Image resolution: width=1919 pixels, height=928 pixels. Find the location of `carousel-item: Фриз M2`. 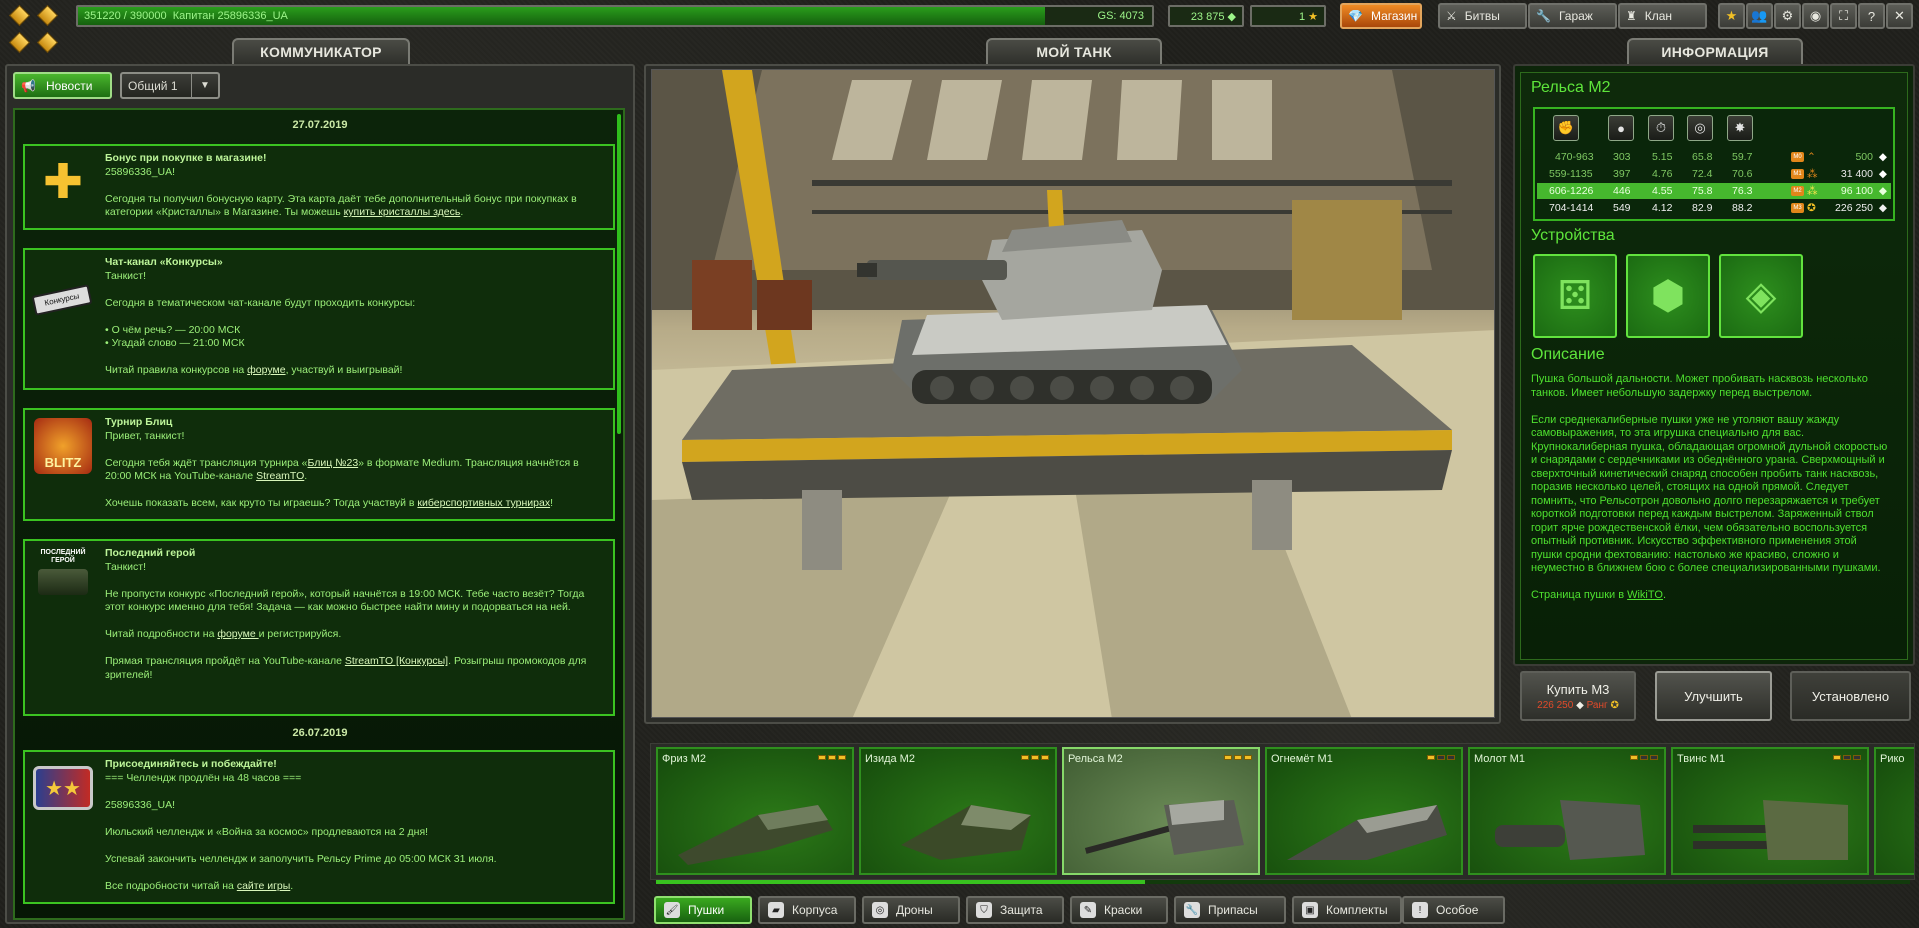

carousel-item: Фриз M2 is located at coordinates (755, 811).